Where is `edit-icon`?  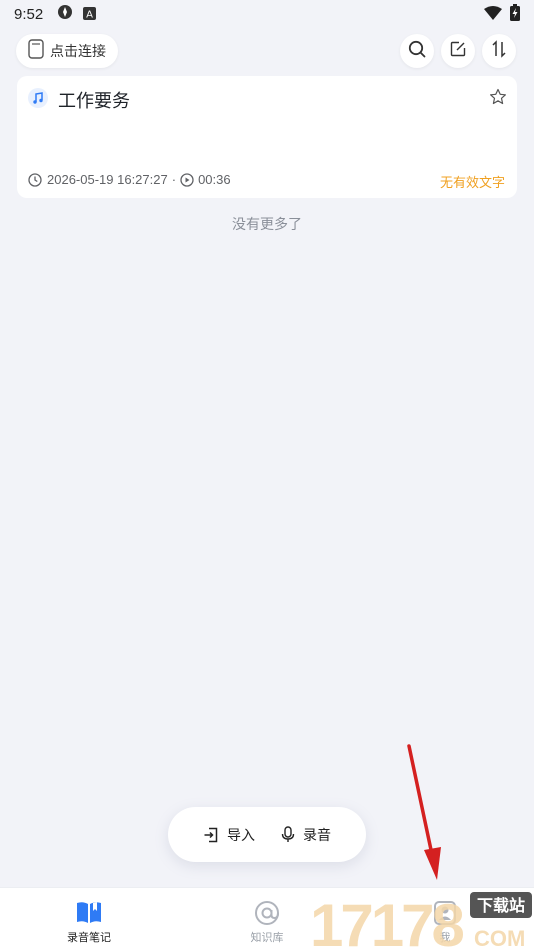
edit-icon is located at coordinates (458, 51).